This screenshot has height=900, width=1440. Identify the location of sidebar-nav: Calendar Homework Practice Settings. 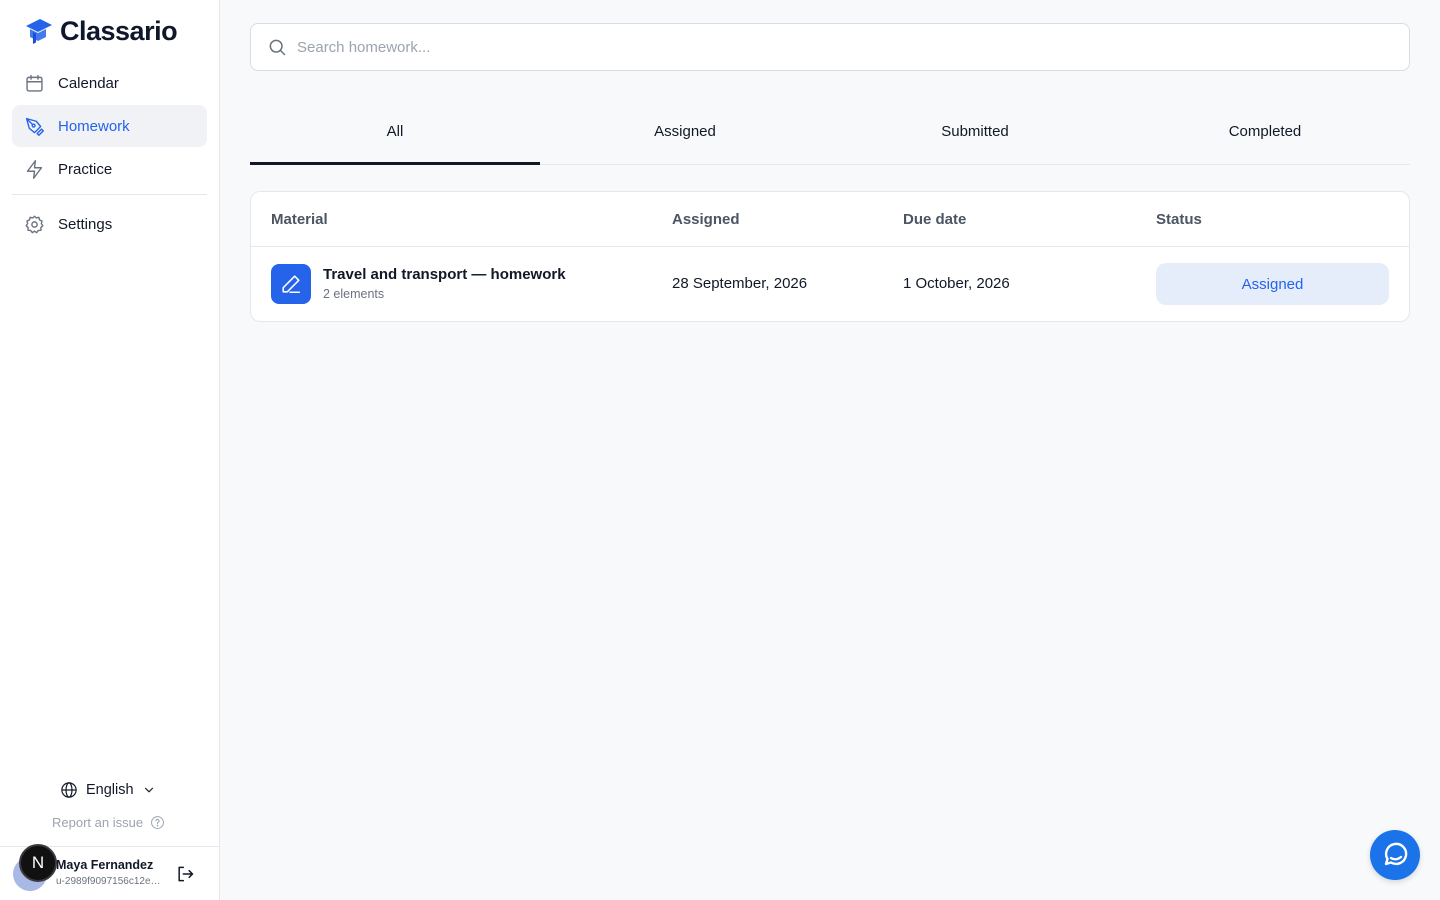
(109, 154).